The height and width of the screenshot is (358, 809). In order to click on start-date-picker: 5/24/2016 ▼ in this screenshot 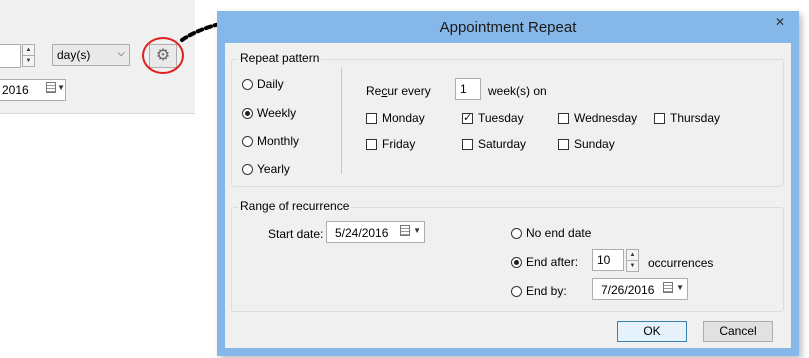, I will do `click(375, 232)`.